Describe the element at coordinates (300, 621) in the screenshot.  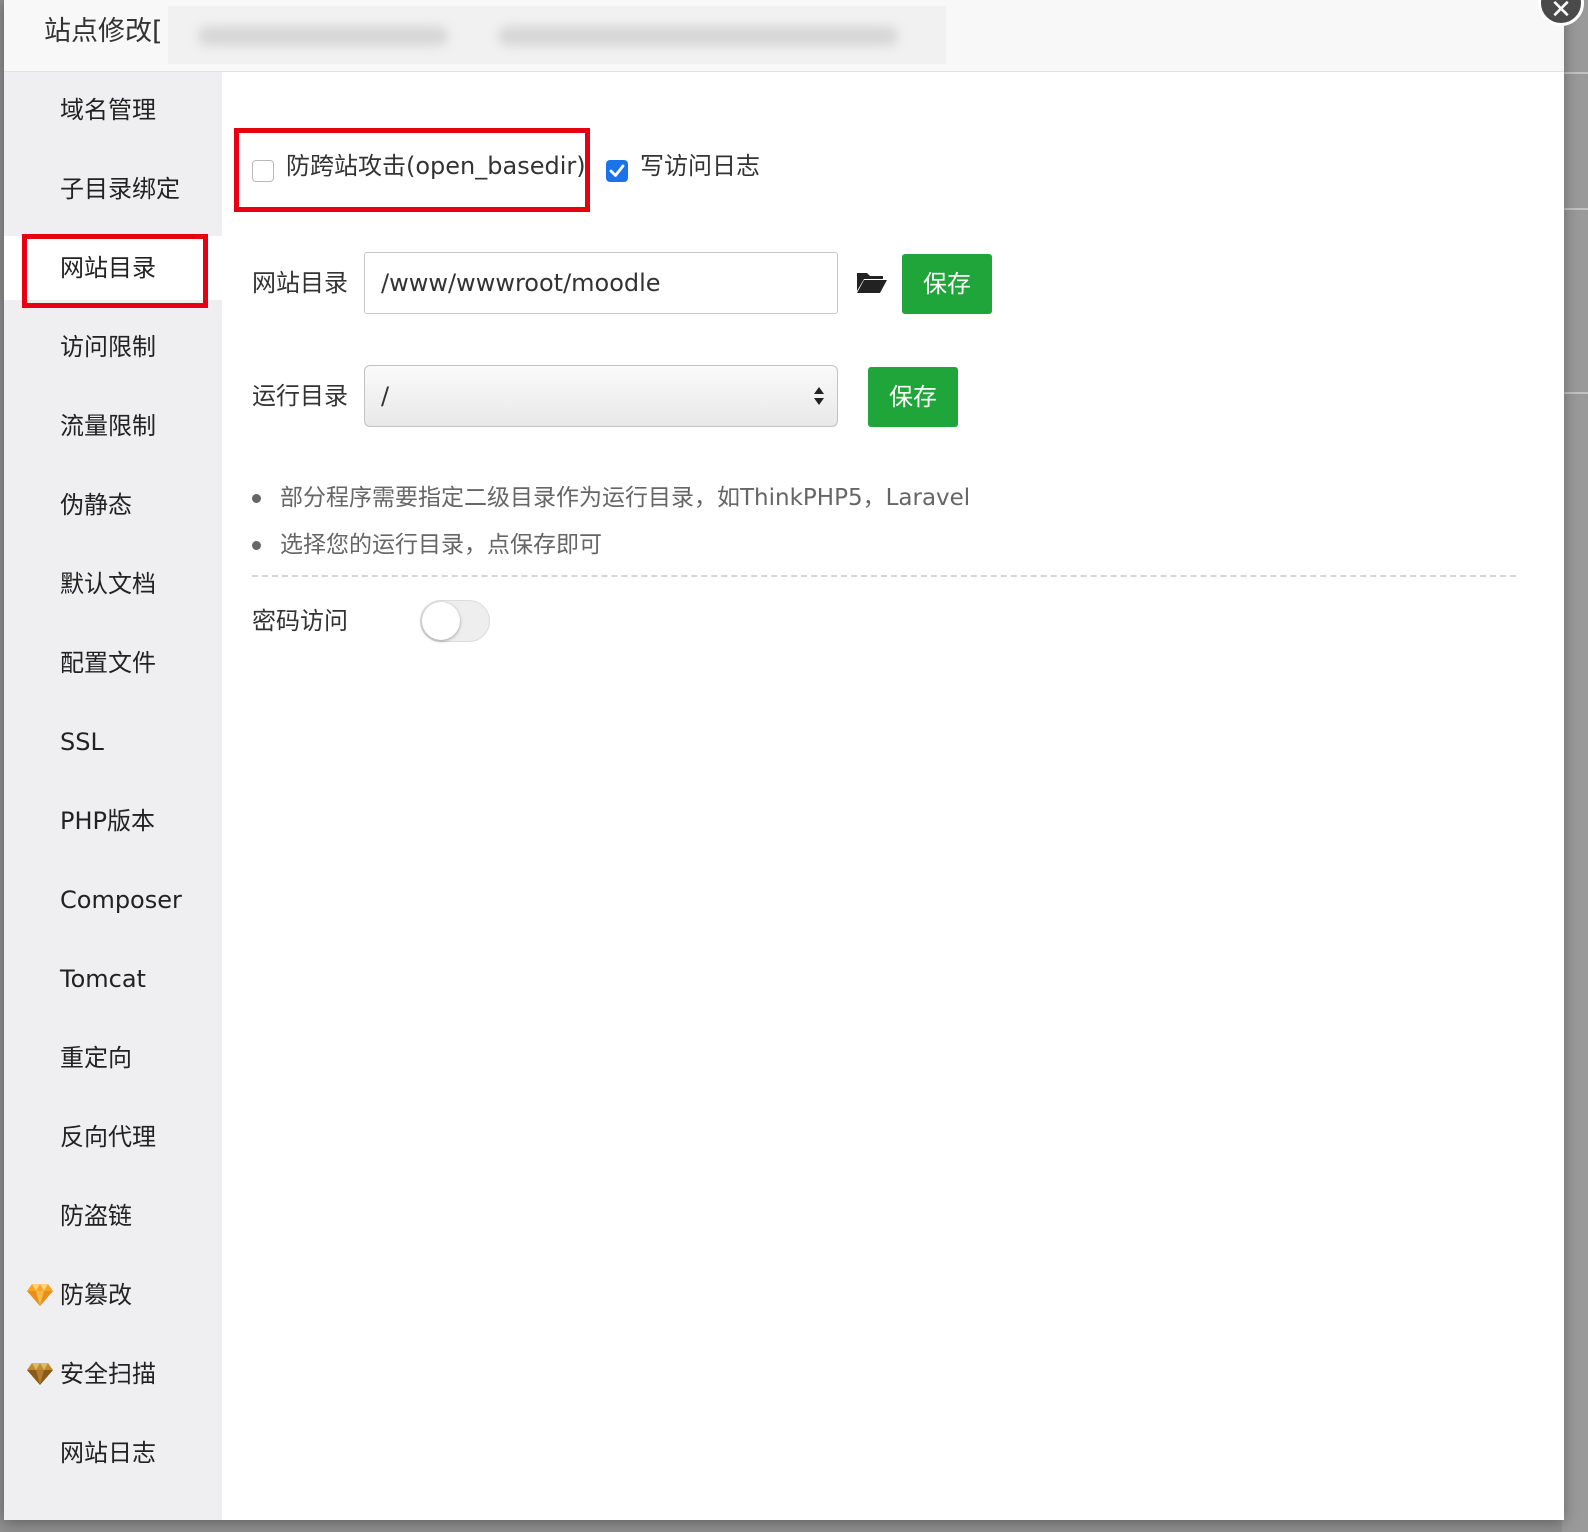
I see `password-access-label: 密码访问` at that location.